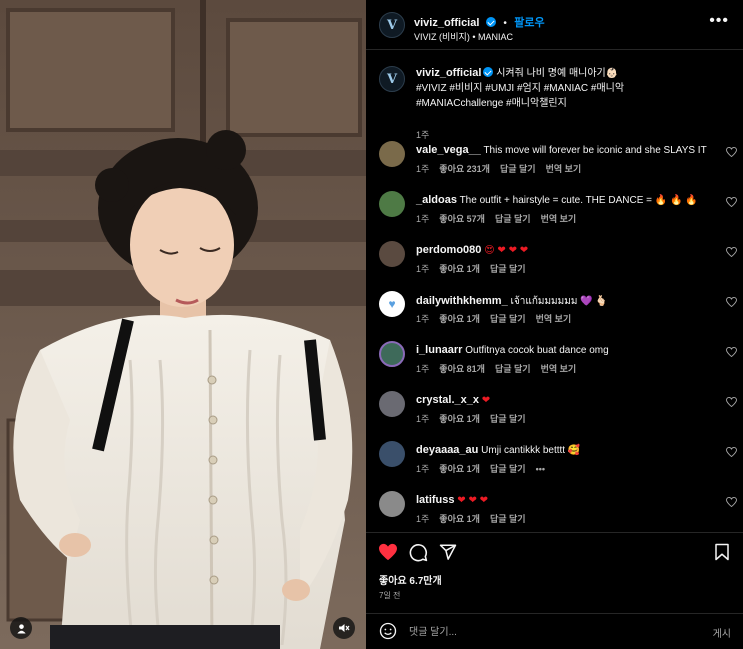 The height and width of the screenshot is (649, 743). I want to click on caption-hashtags-1: #VIVIZ #비비지 #UMJI #엄지 #MANIAC #매니악, so click(520, 88).